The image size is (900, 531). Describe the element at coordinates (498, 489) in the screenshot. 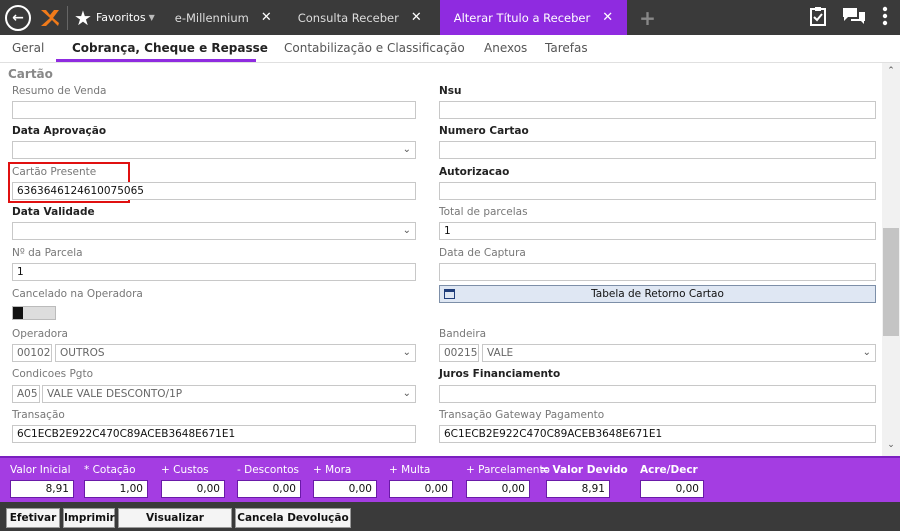

I see `parcelamento-input: 0,00` at that location.